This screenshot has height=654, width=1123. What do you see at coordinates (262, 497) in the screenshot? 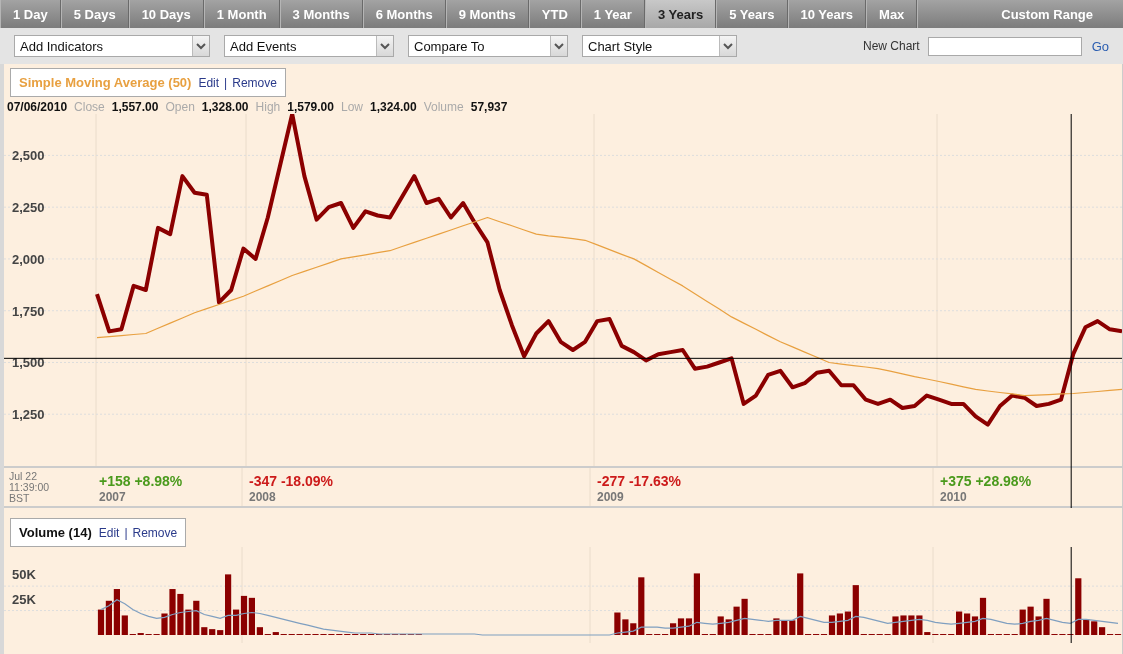
I see `year-label: 2008` at bounding box center [262, 497].